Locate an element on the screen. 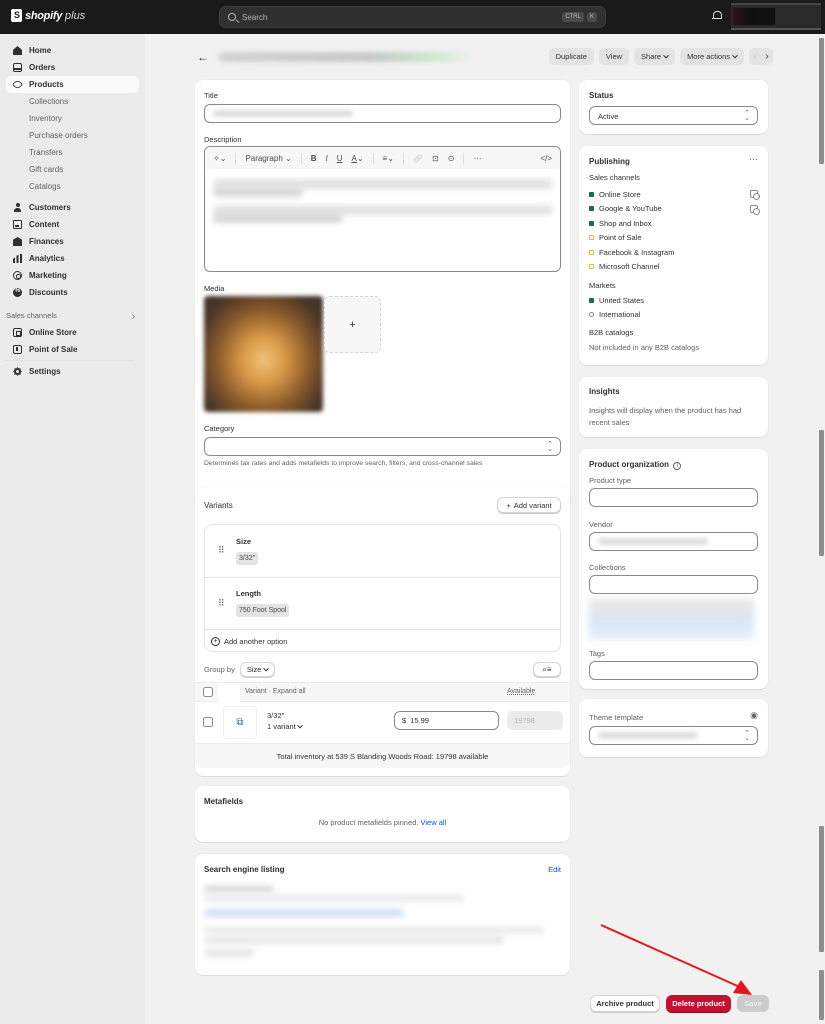  sidebar-item-analytics: Analytics is located at coordinates (72, 258).